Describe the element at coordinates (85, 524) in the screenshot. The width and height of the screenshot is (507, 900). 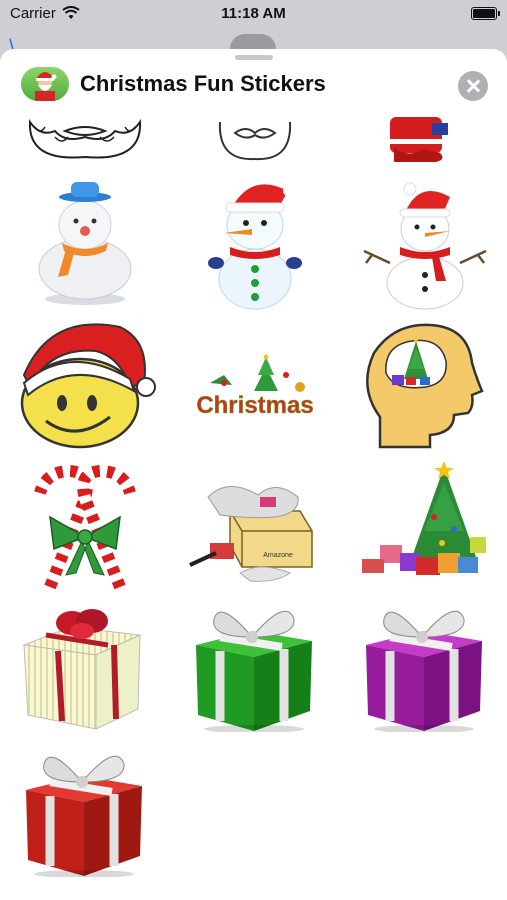
I see `sticker-candy-canes-bow` at that location.